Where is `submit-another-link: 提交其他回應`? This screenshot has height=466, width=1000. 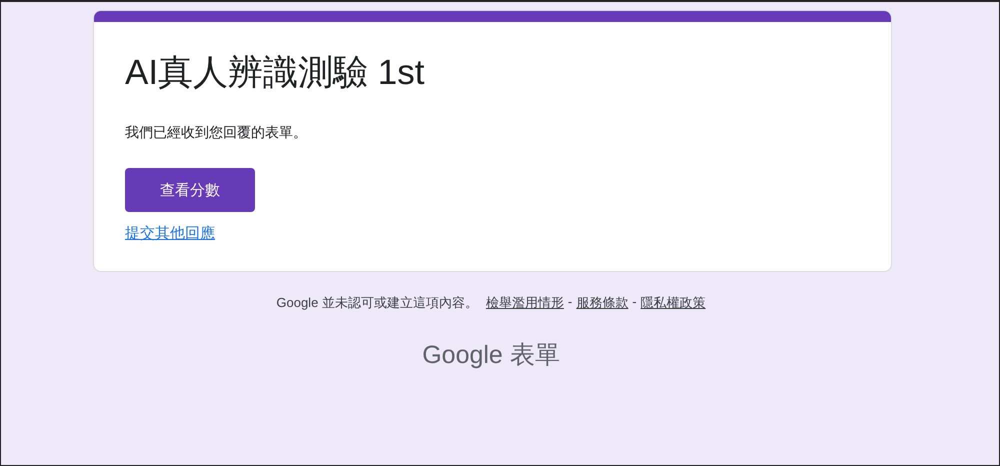 submit-another-link: 提交其他回應 is located at coordinates (170, 233).